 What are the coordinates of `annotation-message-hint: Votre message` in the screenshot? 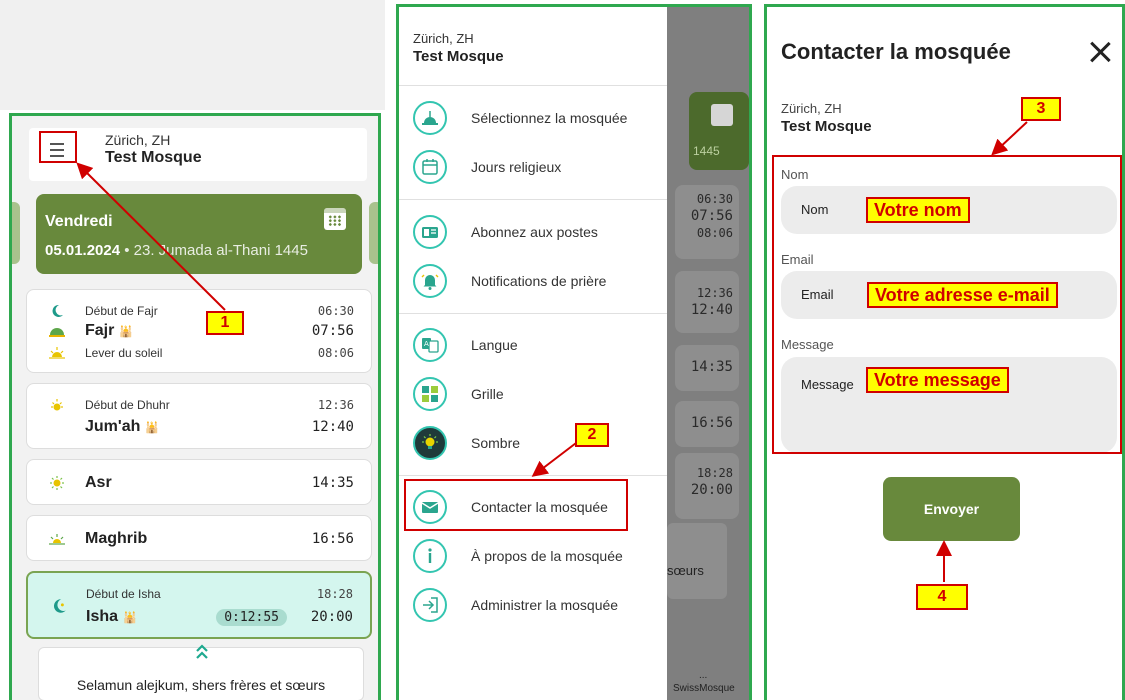 It's located at (937, 380).